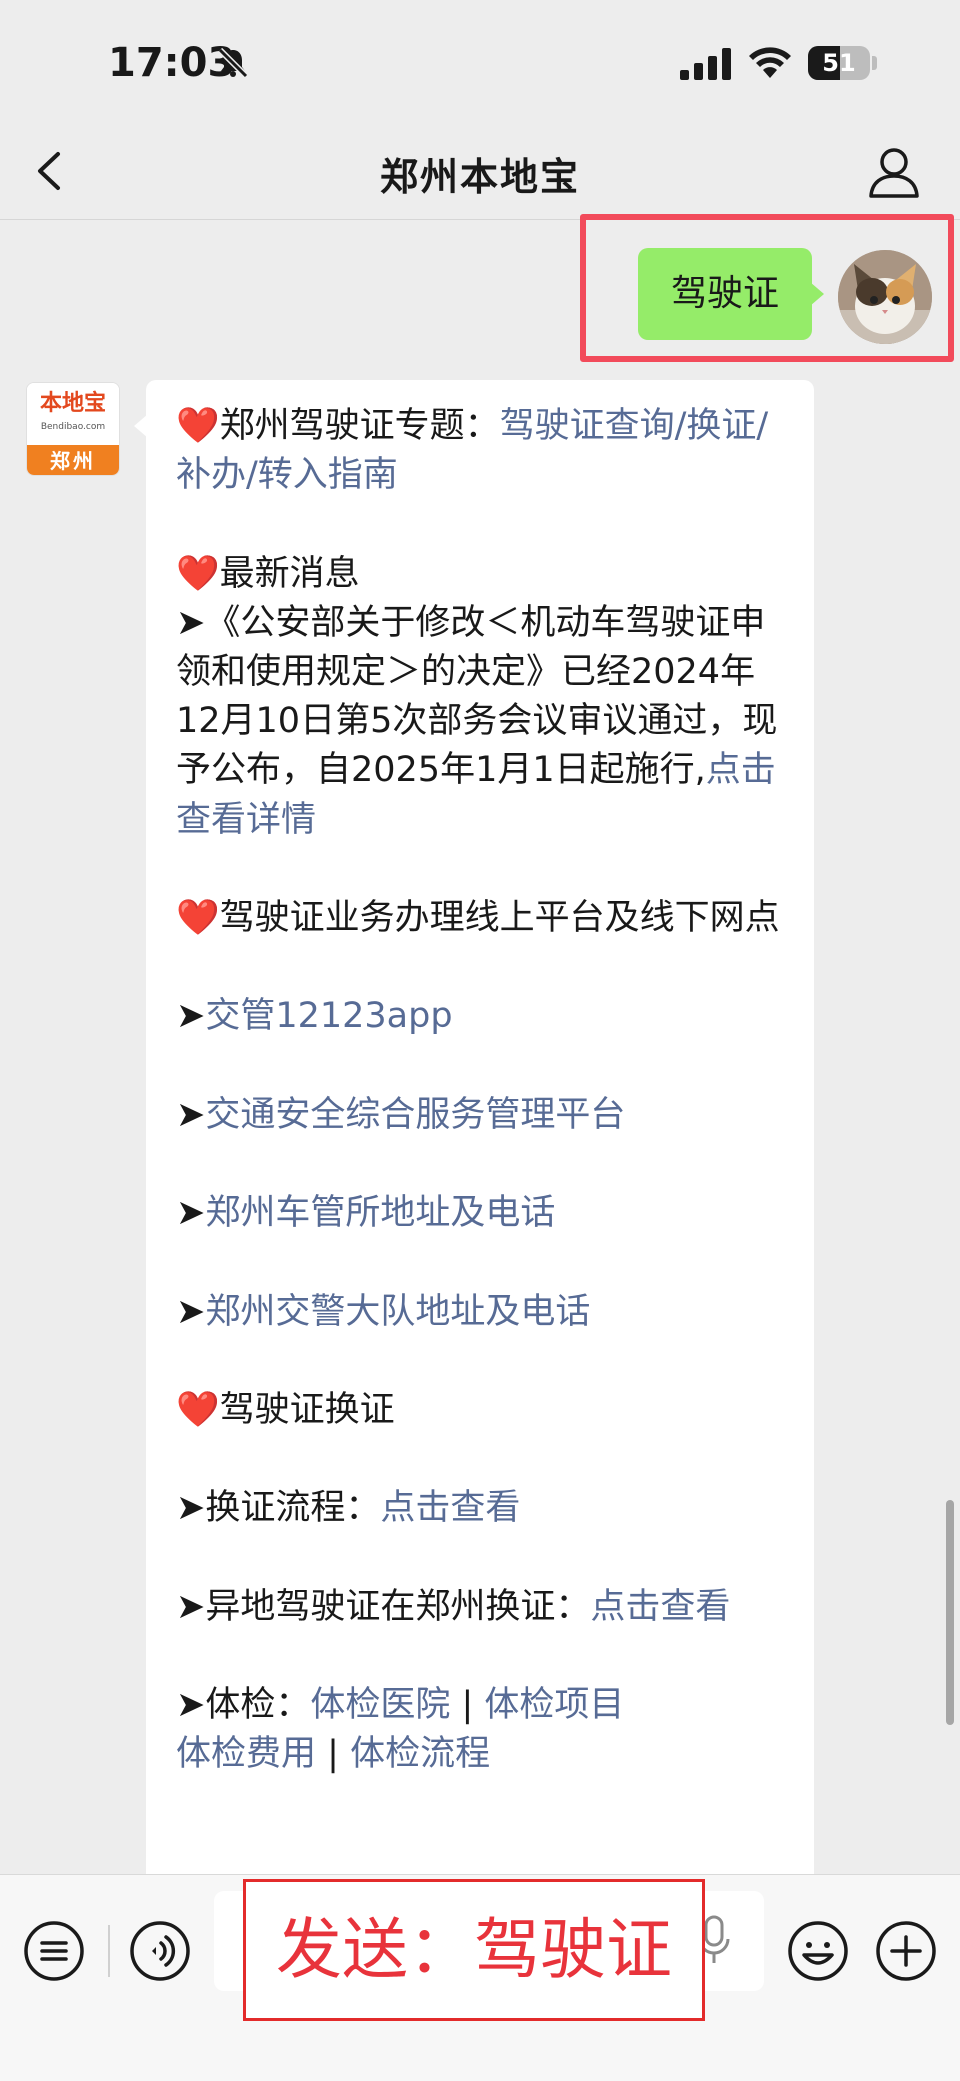 The width and height of the screenshot is (960, 2081). I want to click on renewal-process-label: ➤换证流程：, so click(278, 1508).